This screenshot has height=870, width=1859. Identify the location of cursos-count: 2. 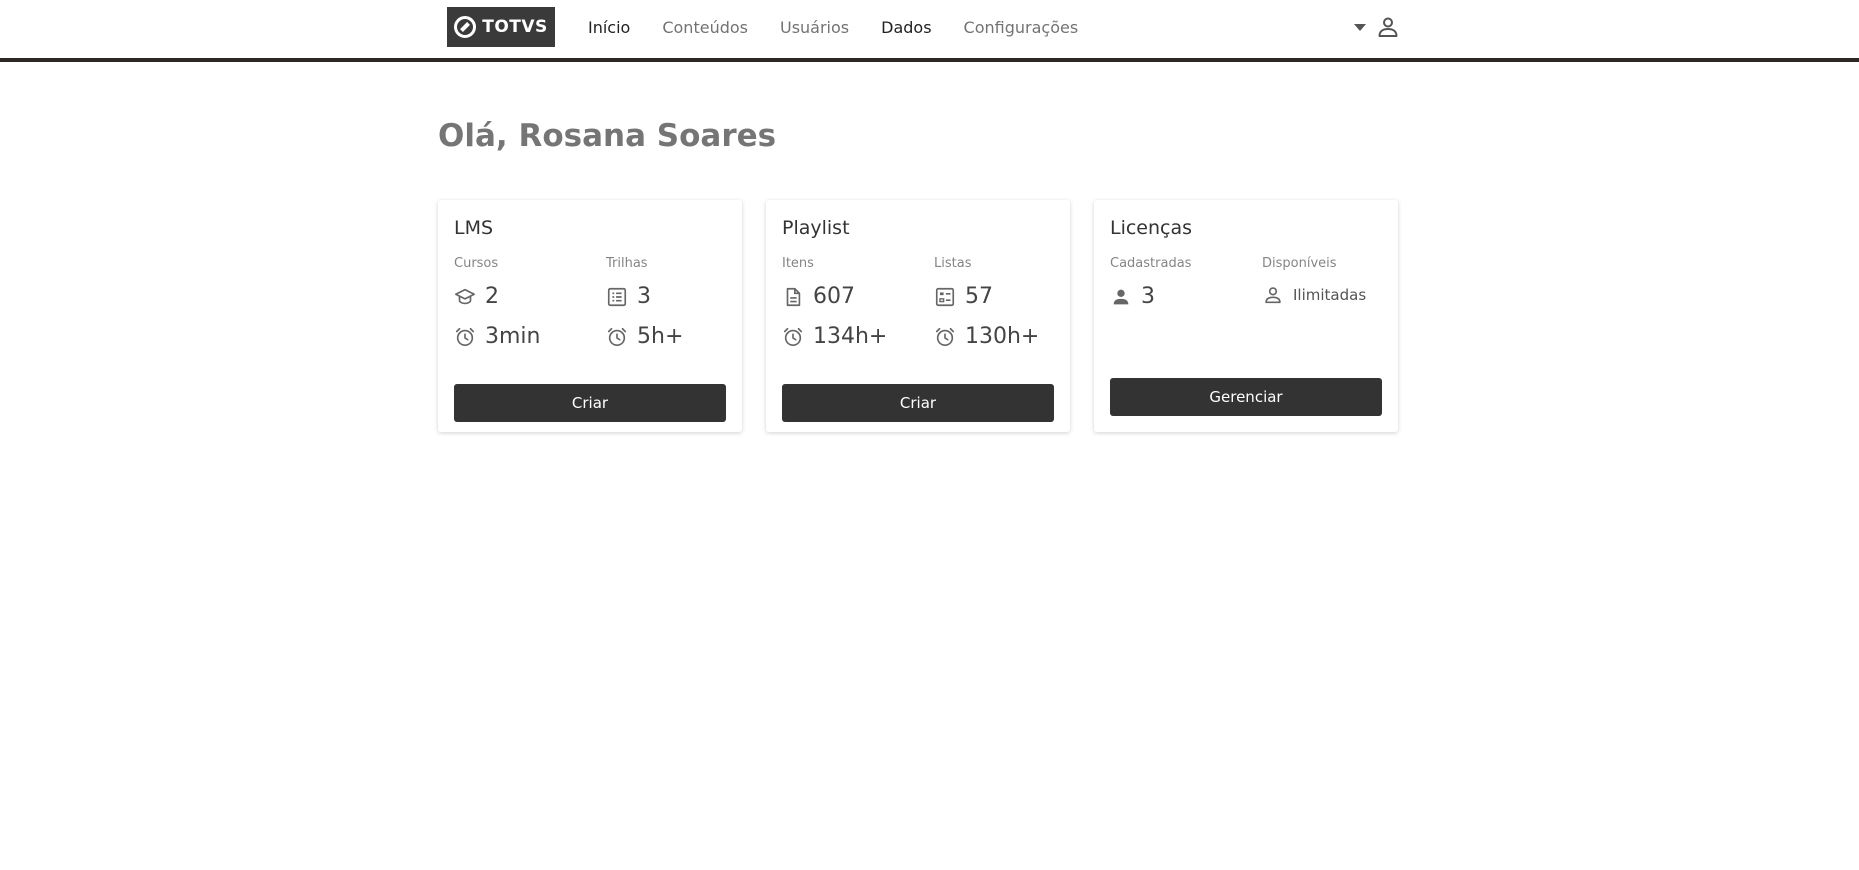
(492, 296).